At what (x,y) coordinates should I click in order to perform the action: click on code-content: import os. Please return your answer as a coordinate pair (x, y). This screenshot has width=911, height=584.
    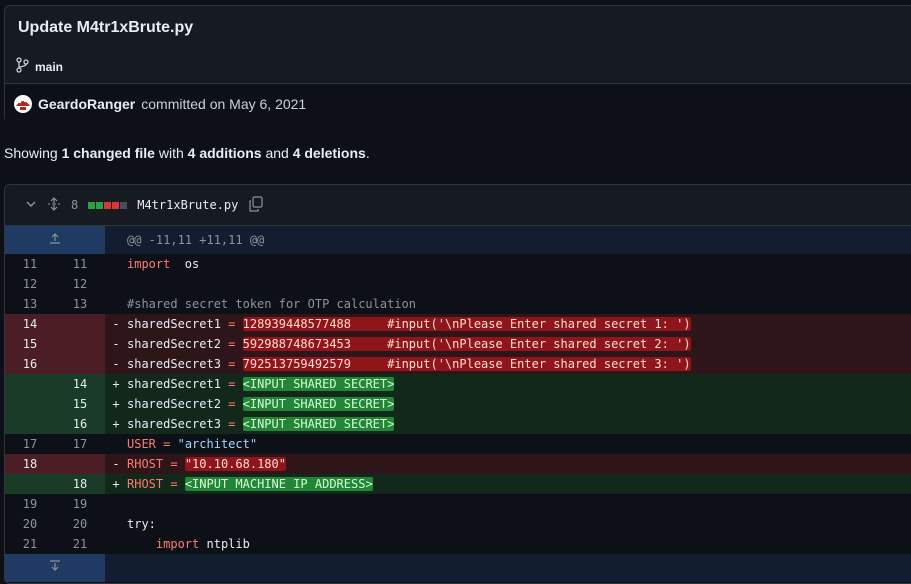
    Looking at the image, I should click on (163, 264).